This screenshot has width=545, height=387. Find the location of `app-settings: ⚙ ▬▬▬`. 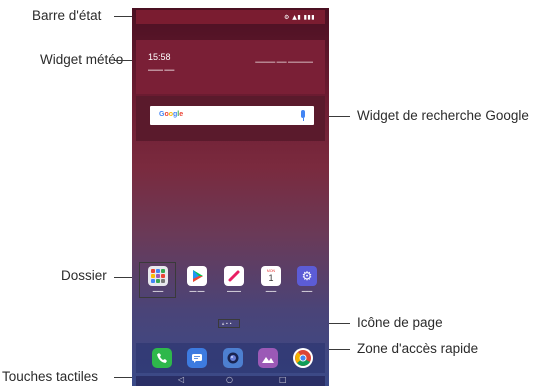

app-settings: ⚙ ▬▬▬ is located at coordinates (307, 277).